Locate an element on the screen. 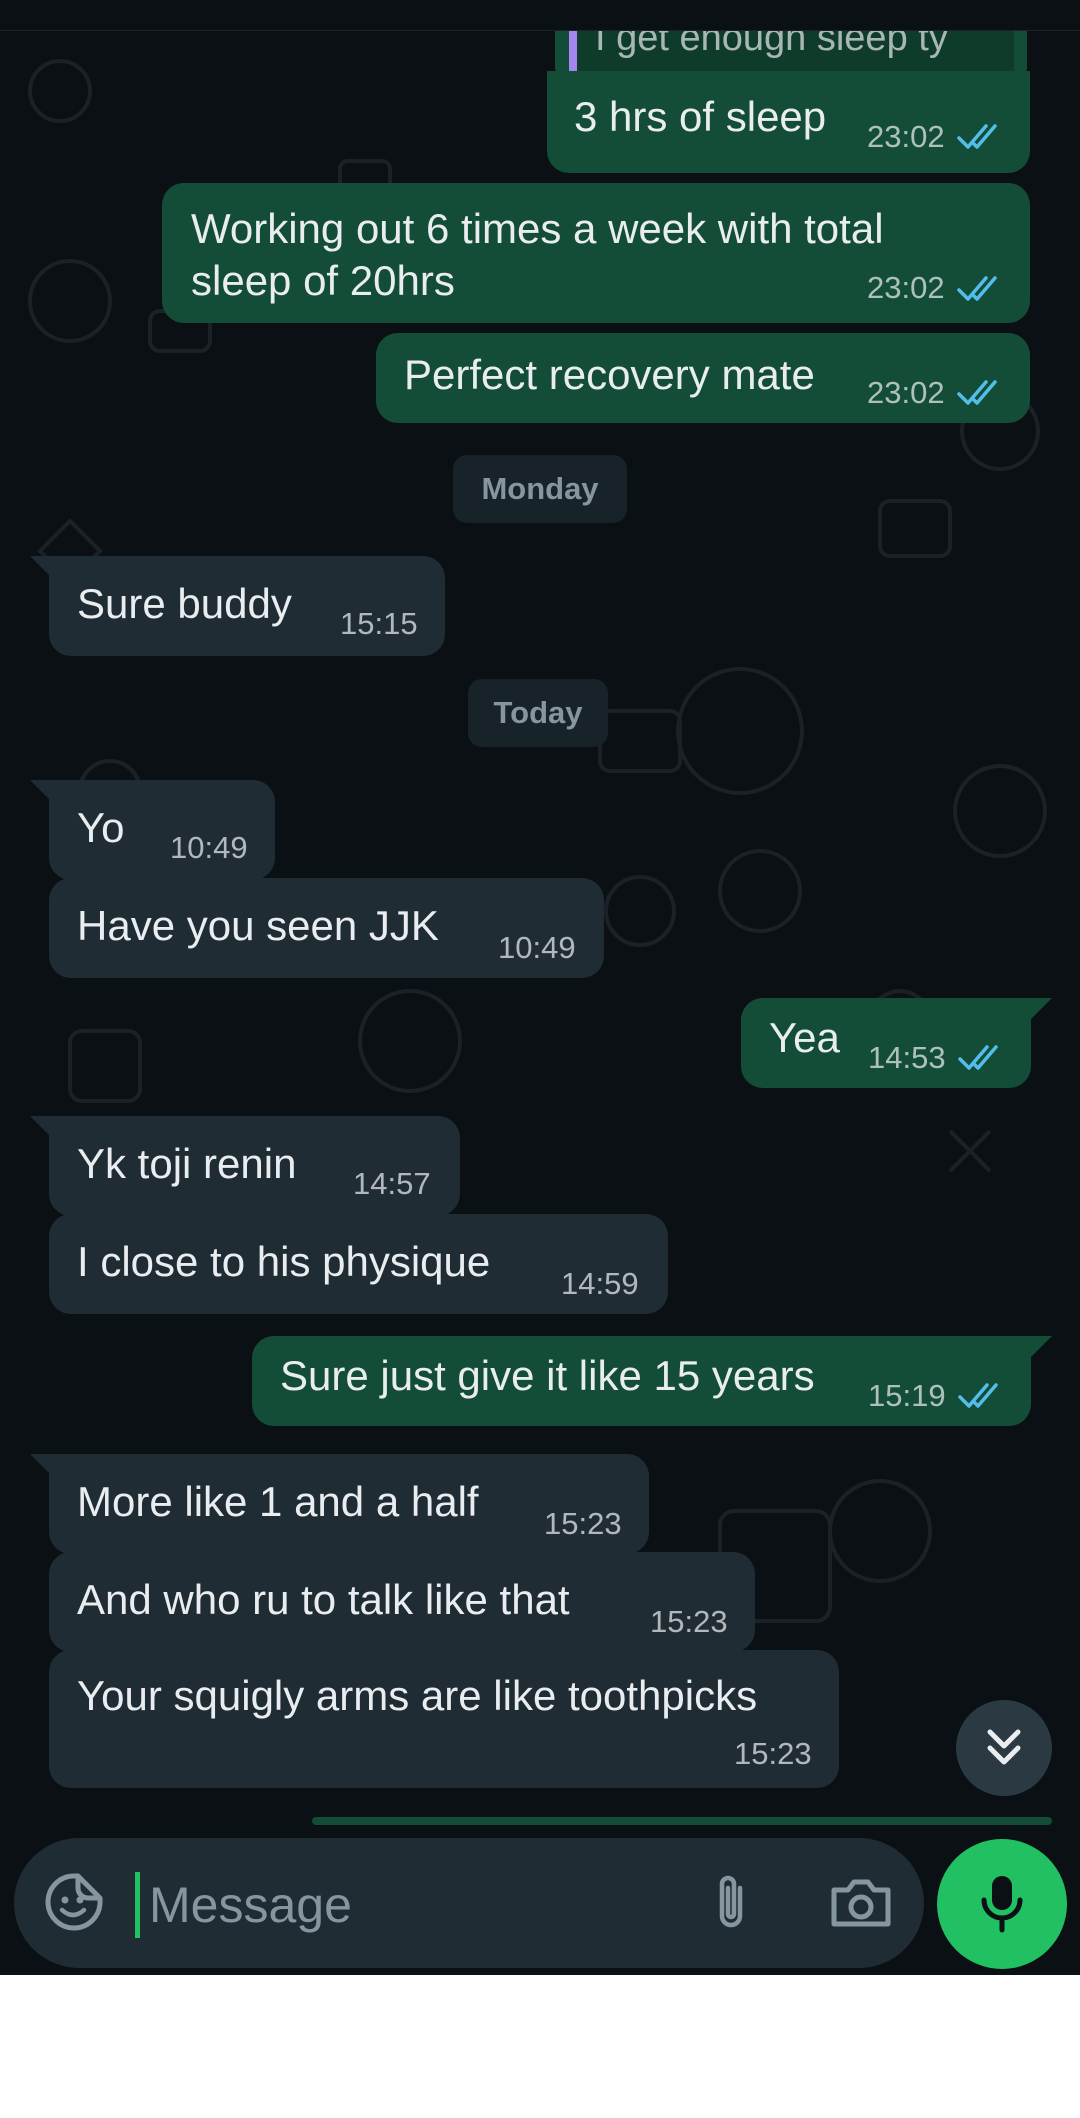  date-separator-monday: Monday is located at coordinates (540, 489).